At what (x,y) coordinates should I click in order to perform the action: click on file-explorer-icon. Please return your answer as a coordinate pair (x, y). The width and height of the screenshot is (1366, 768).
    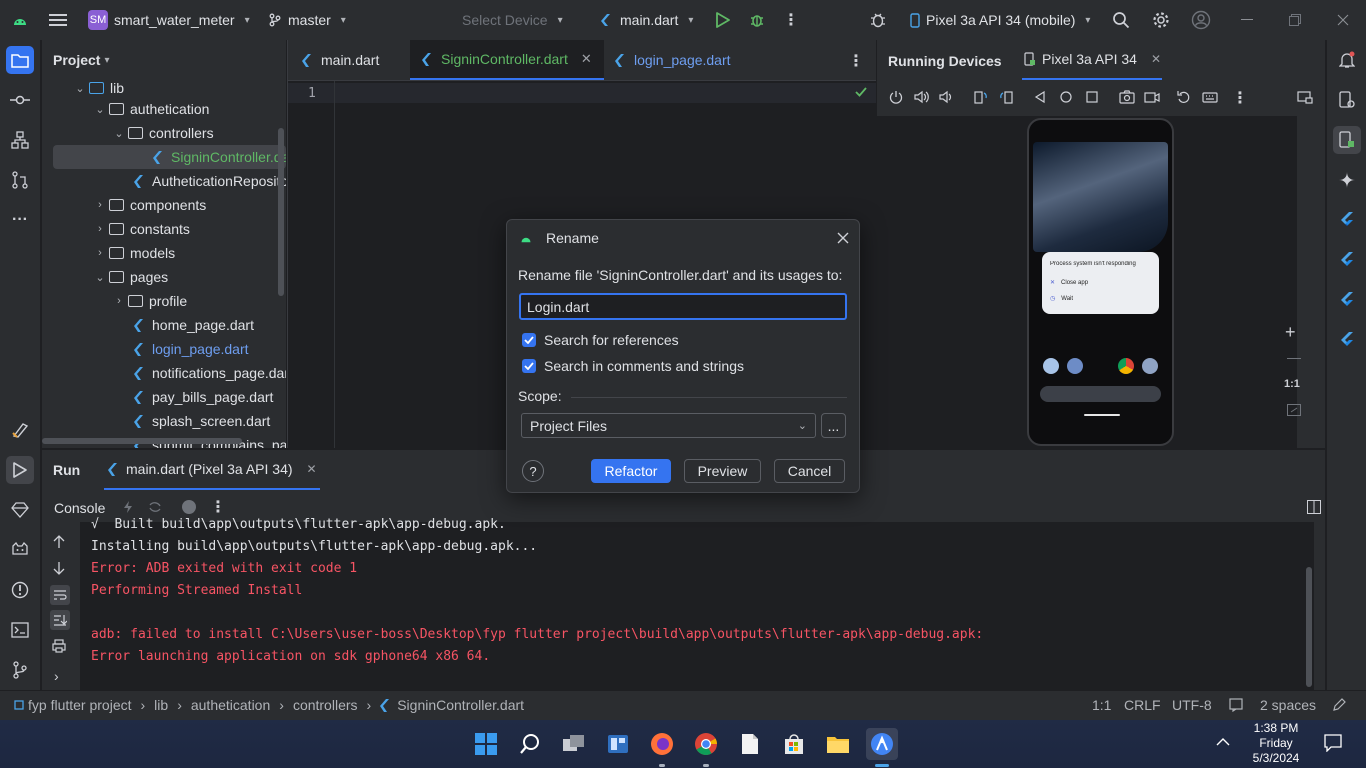
    Looking at the image, I should click on (838, 744).